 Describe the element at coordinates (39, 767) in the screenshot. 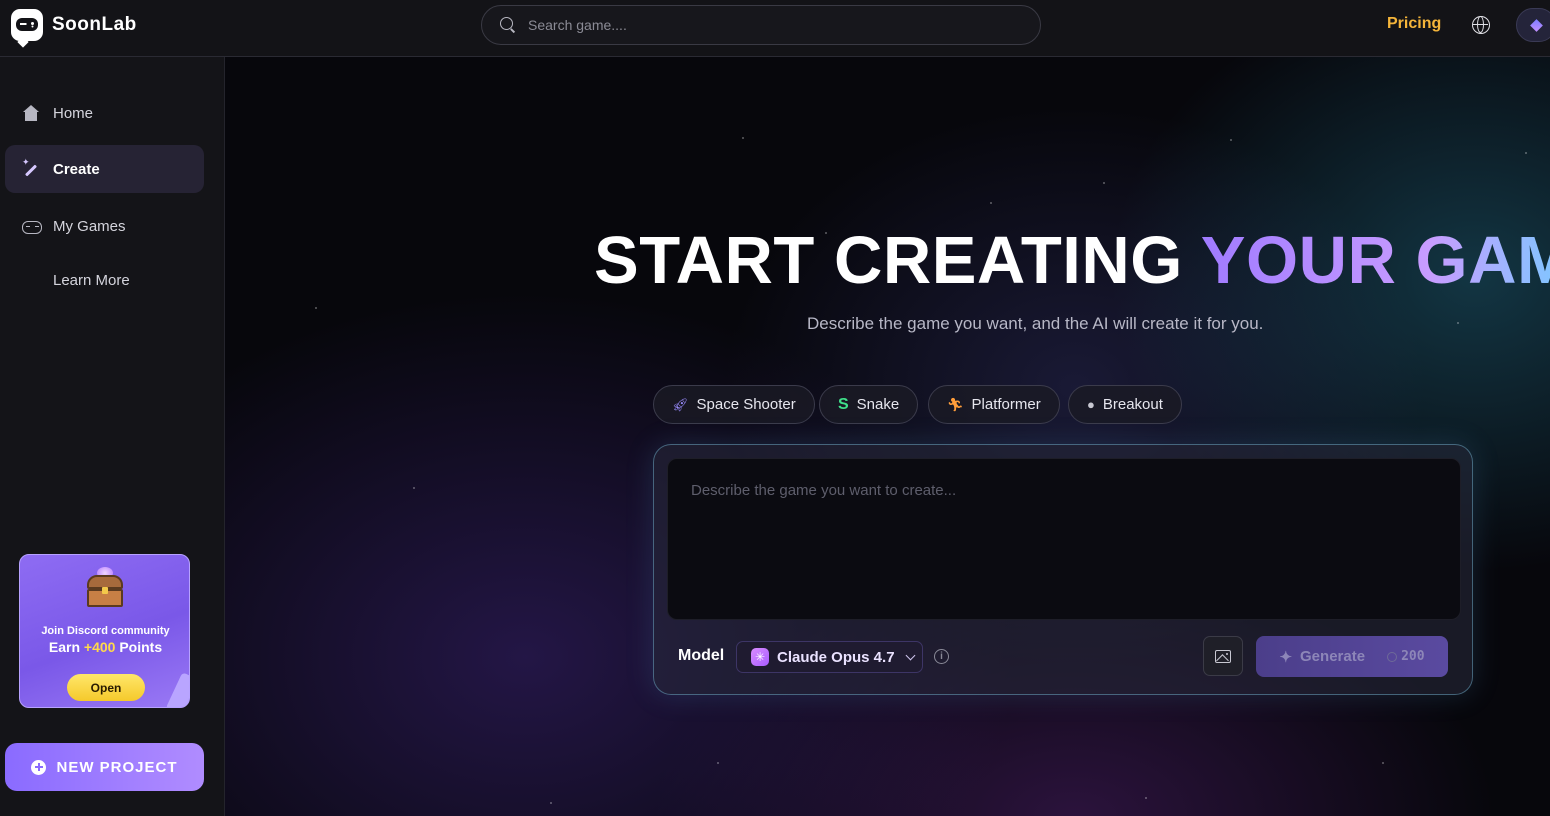

I see `plus-circle-icon` at that location.